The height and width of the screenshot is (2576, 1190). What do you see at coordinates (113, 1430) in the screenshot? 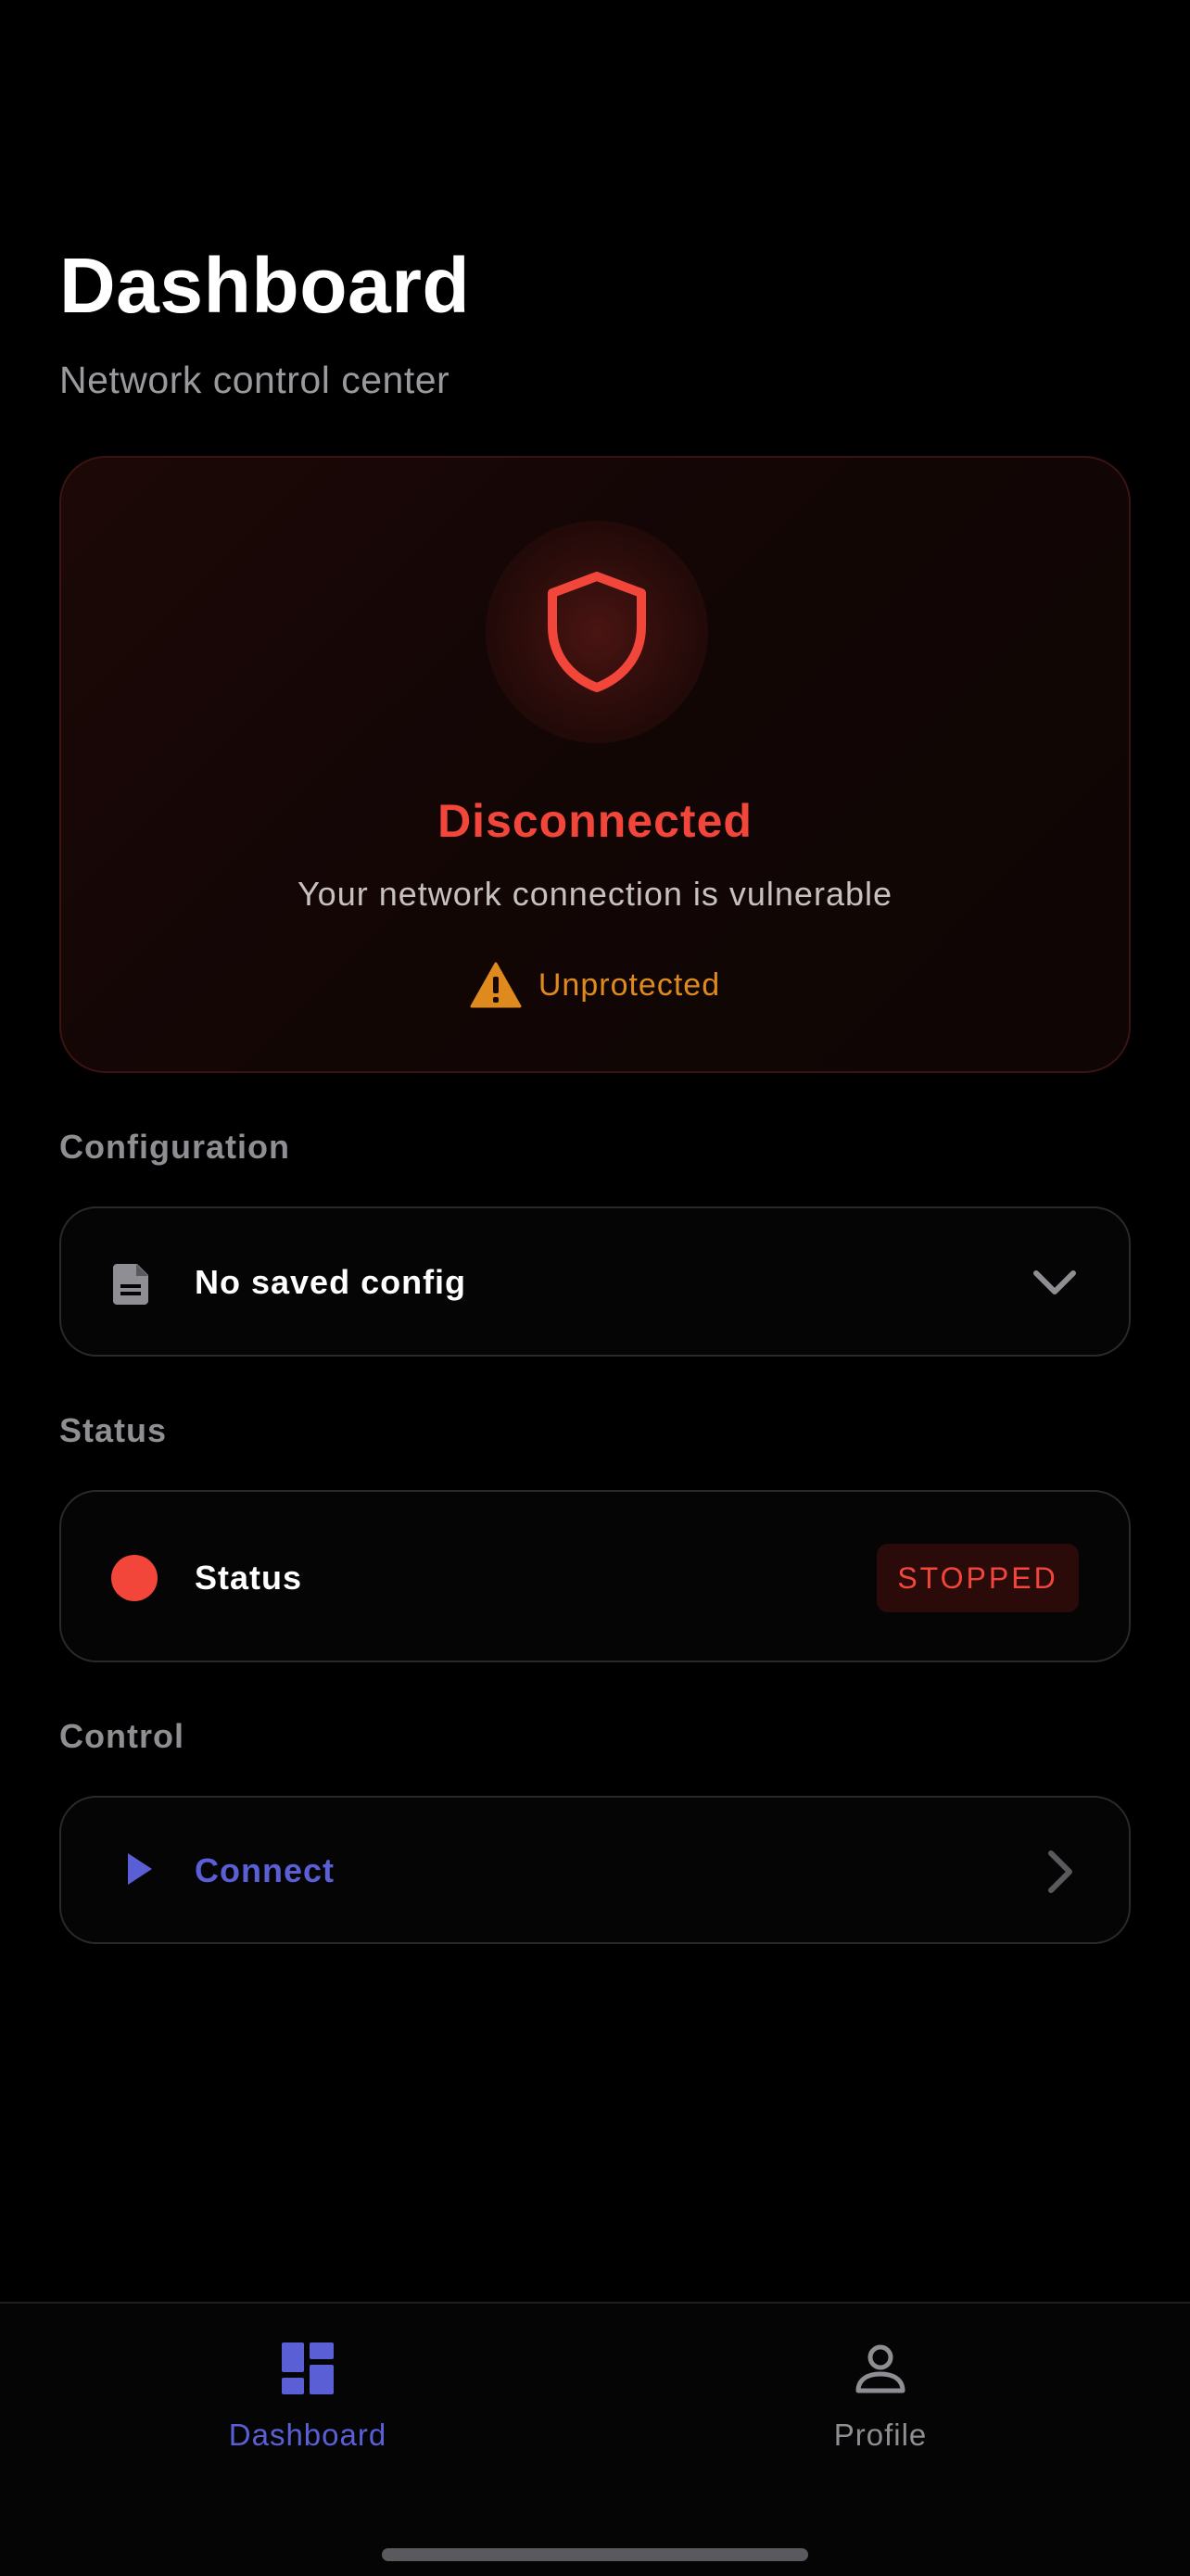
I see `section-title-status: Status` at bounding box center [113, 1430].